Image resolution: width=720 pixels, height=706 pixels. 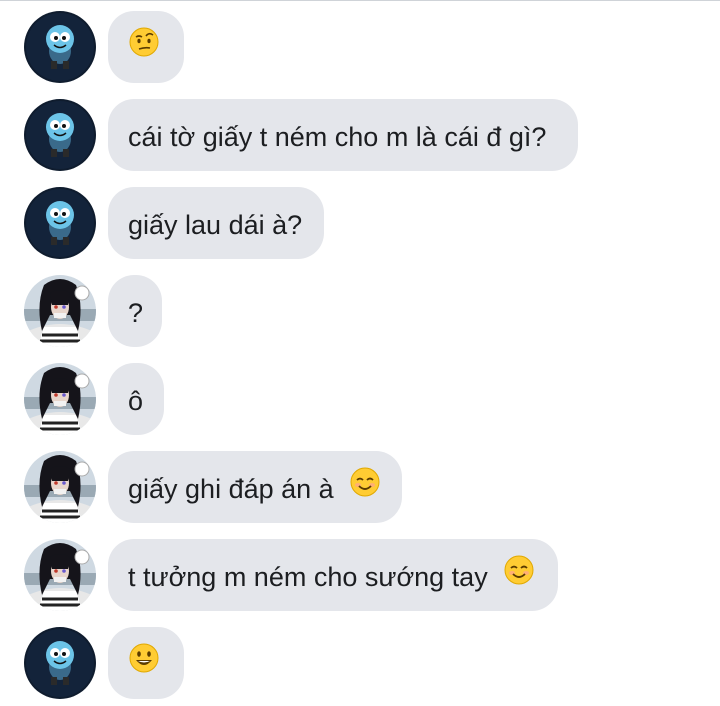 I want to click on message-row: t tưởng m ném cho sướng tay, so click(x=360, y=575).